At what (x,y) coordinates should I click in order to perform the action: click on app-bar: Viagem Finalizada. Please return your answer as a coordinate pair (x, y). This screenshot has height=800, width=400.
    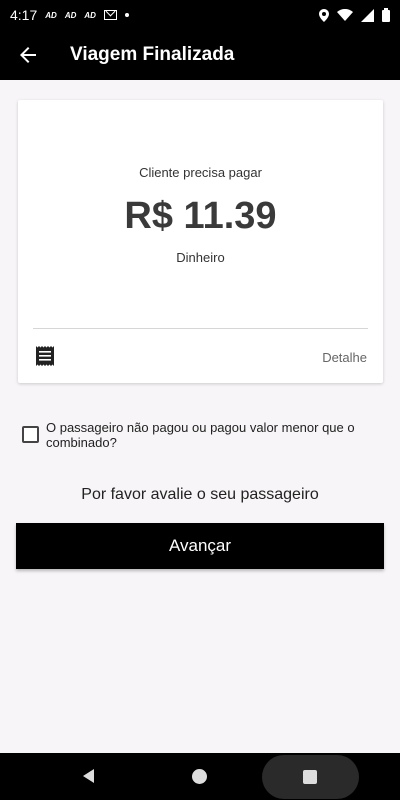
    Looking at the image, I should click on (200, 55).